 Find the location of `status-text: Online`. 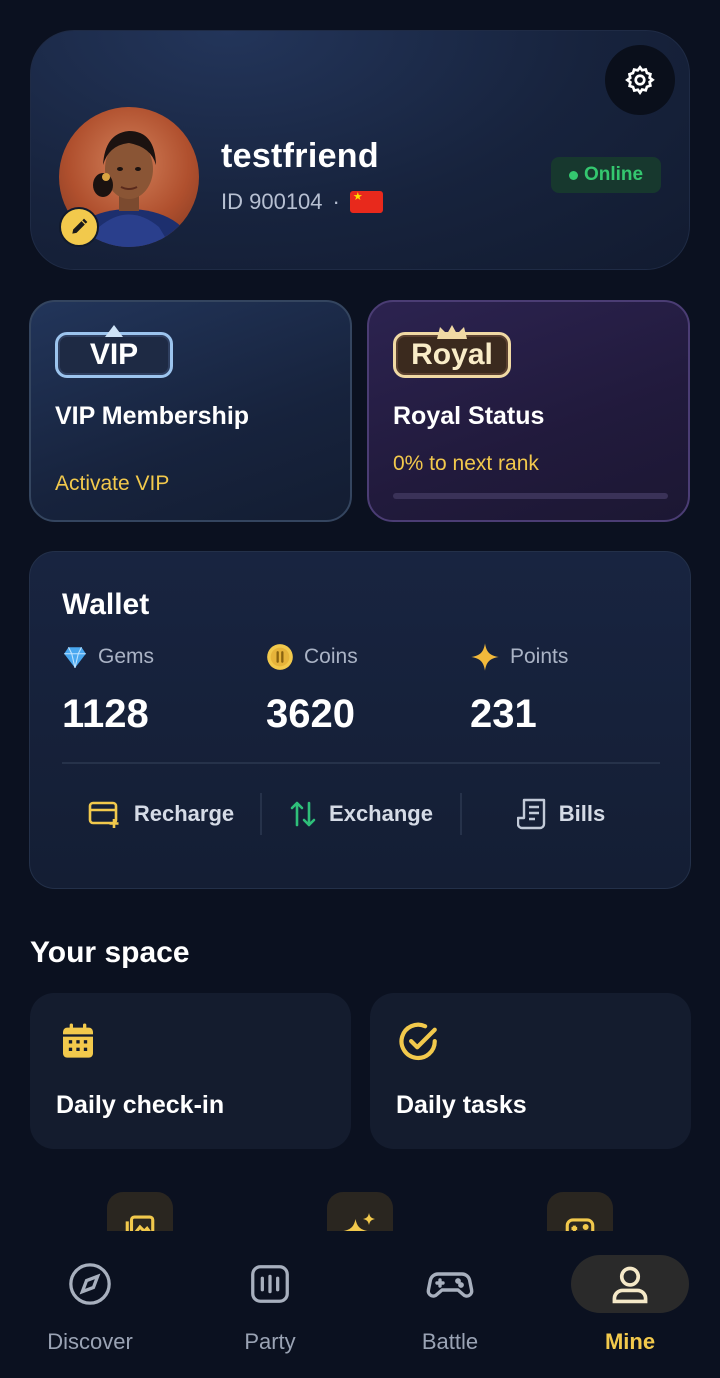

status-text: Online is located at coordinates (613, 174).